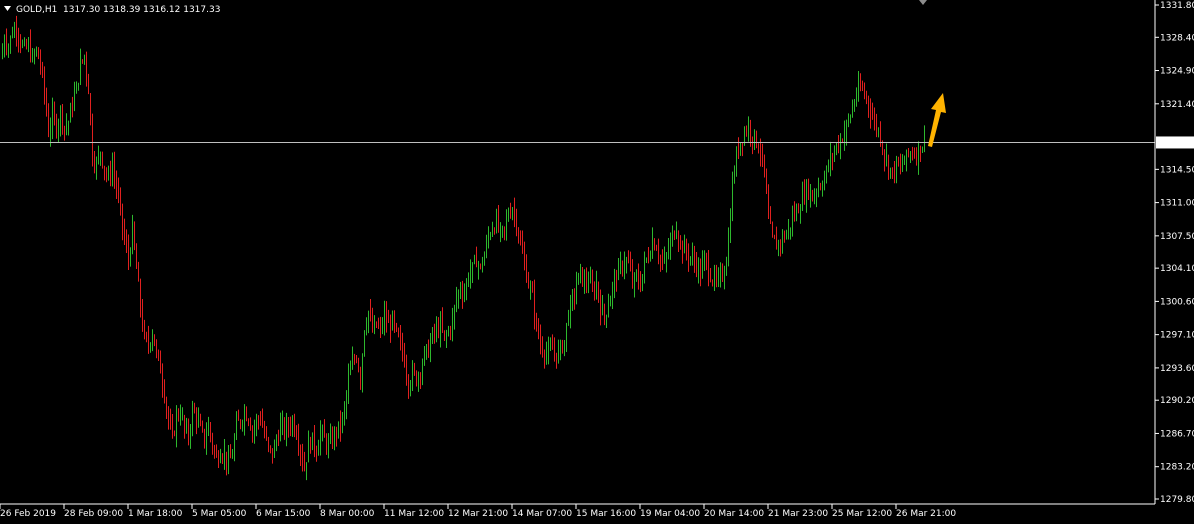 Image resolution: width=1194 pixels, height=524 pixels. What do you see at coordinates (1177, 269) in the screenshot?
I see `y-tick-label: 1304.10` at bounding box center [1177, 269].